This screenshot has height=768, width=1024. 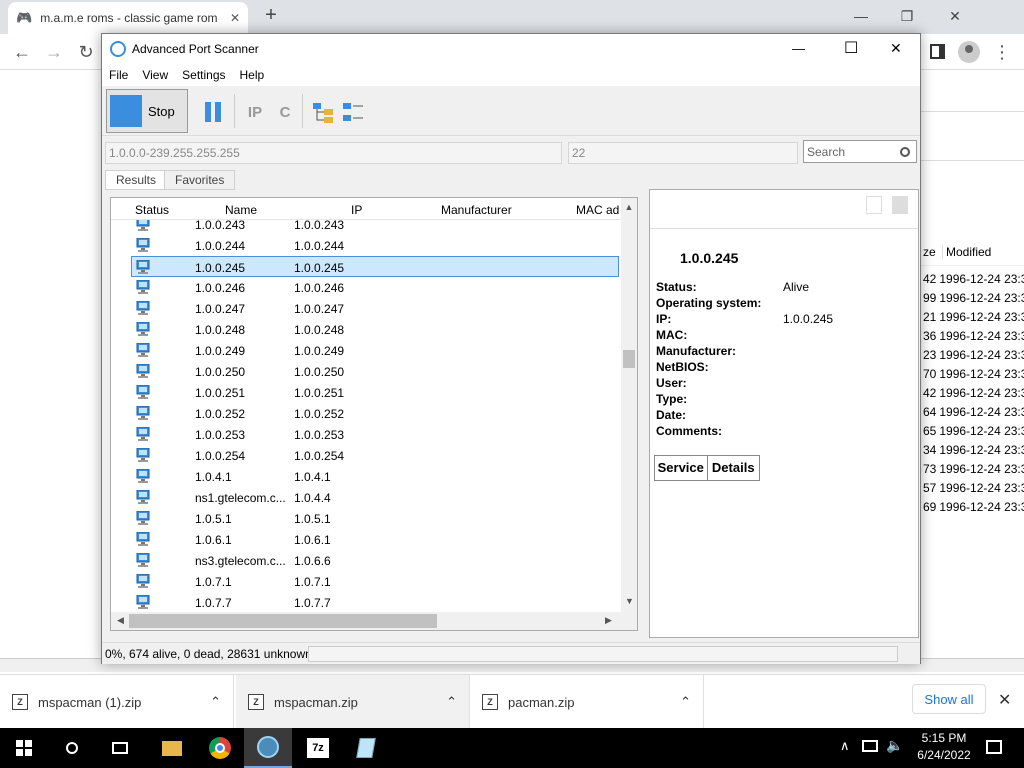 I want to click on table-row: 1.0.7.1 1.0.7.1, so click(x=366, y=581).